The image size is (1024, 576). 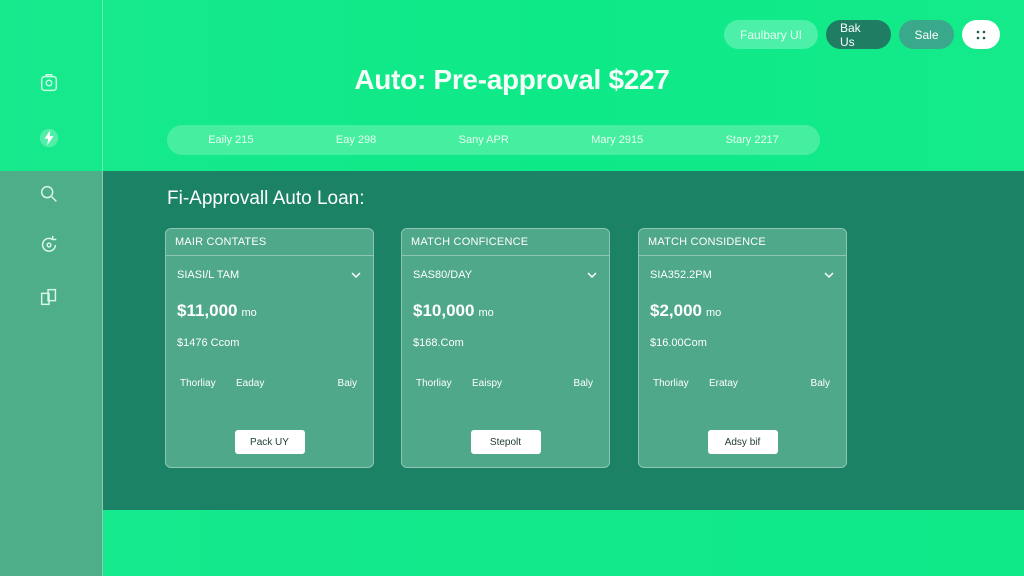 I want to click on search-icon, so click(x=49, y=194).